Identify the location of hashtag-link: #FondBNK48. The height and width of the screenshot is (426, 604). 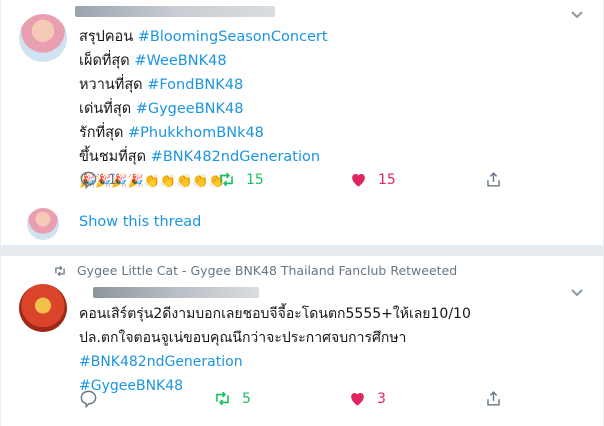
(195, 85).